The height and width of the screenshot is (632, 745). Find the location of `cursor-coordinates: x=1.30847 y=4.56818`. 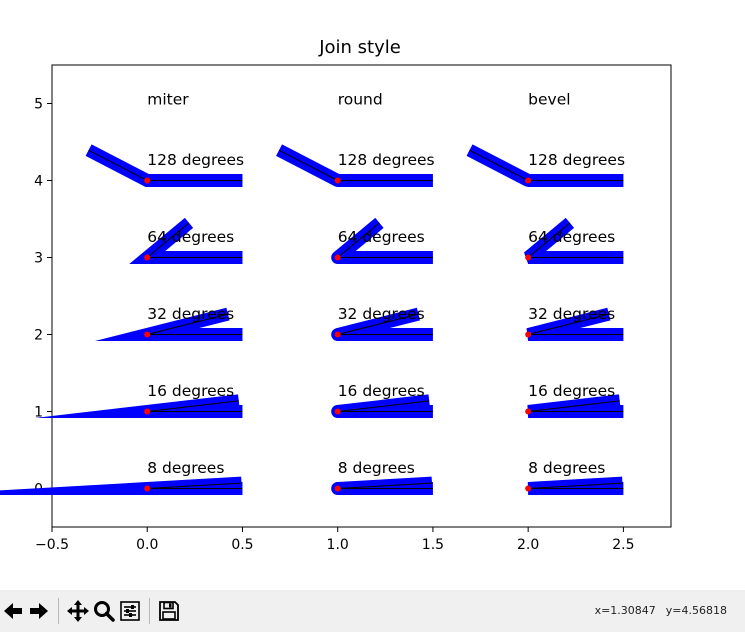

cursor-coordinates: x=1.30847 y=4.56818 is located at coordinates (656, 610).